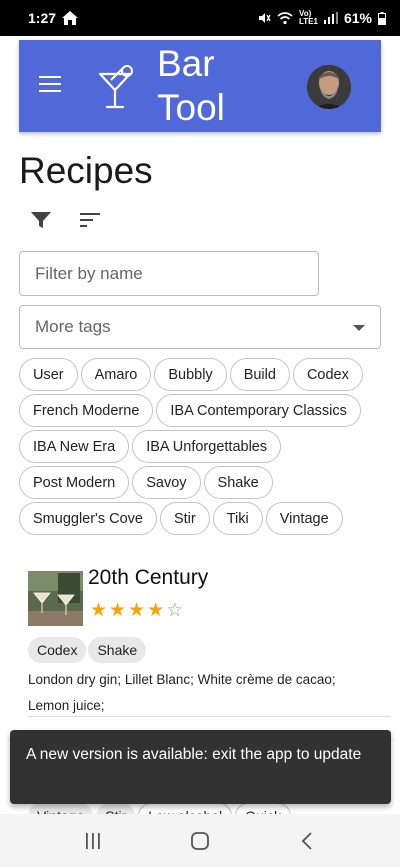  Describe the element at coordinates (237, 518) in the screenshot. I see `tag-chip: Tiki` at that location.